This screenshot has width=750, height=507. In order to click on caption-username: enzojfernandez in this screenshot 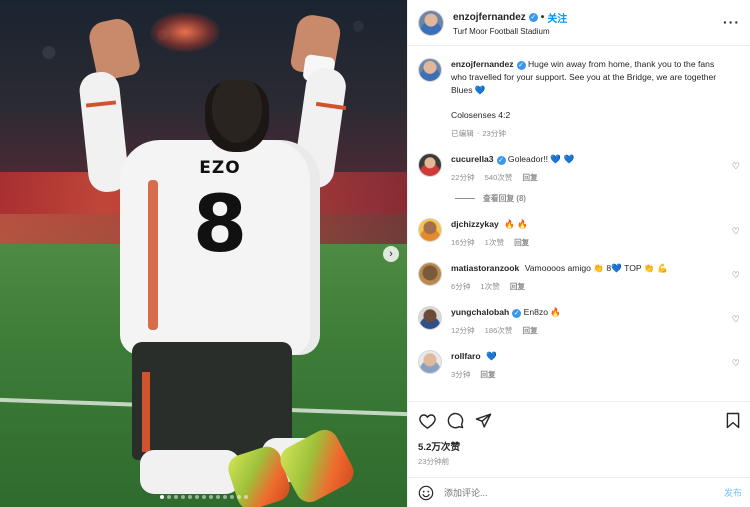, I will do `click(482, 64)`.